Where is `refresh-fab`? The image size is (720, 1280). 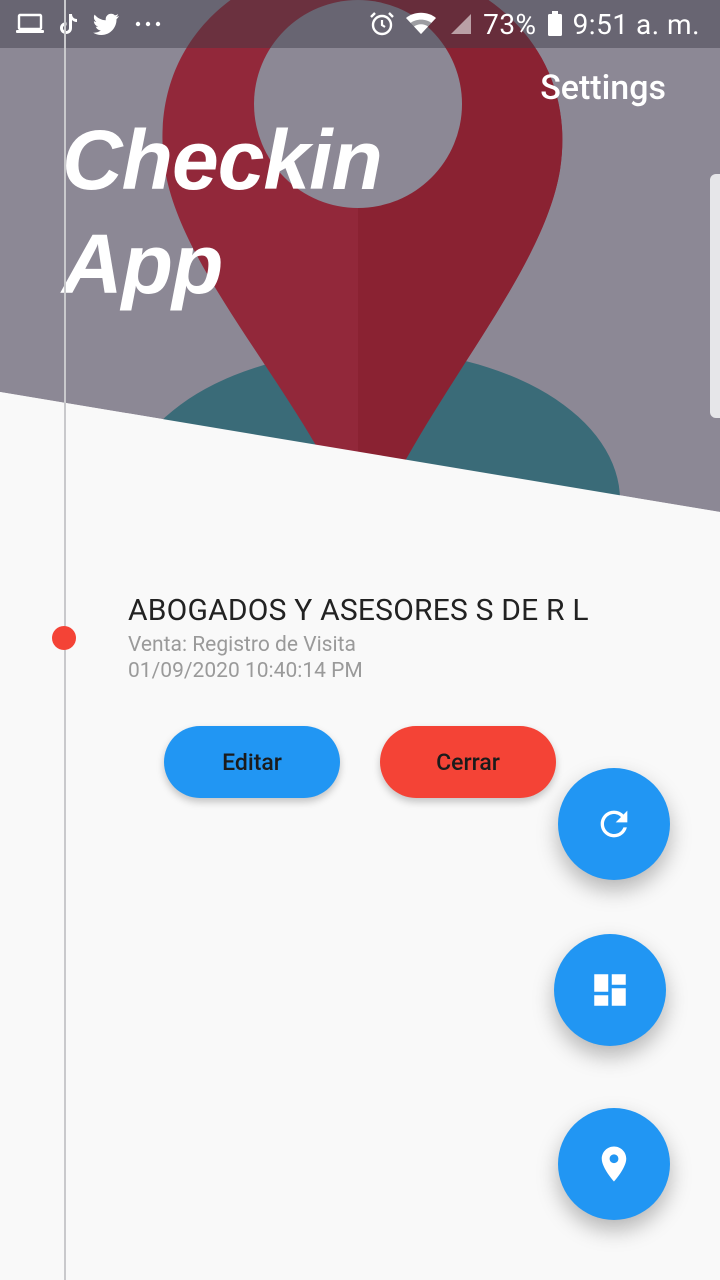 refresh-fab is located at coordinates (614, 824).